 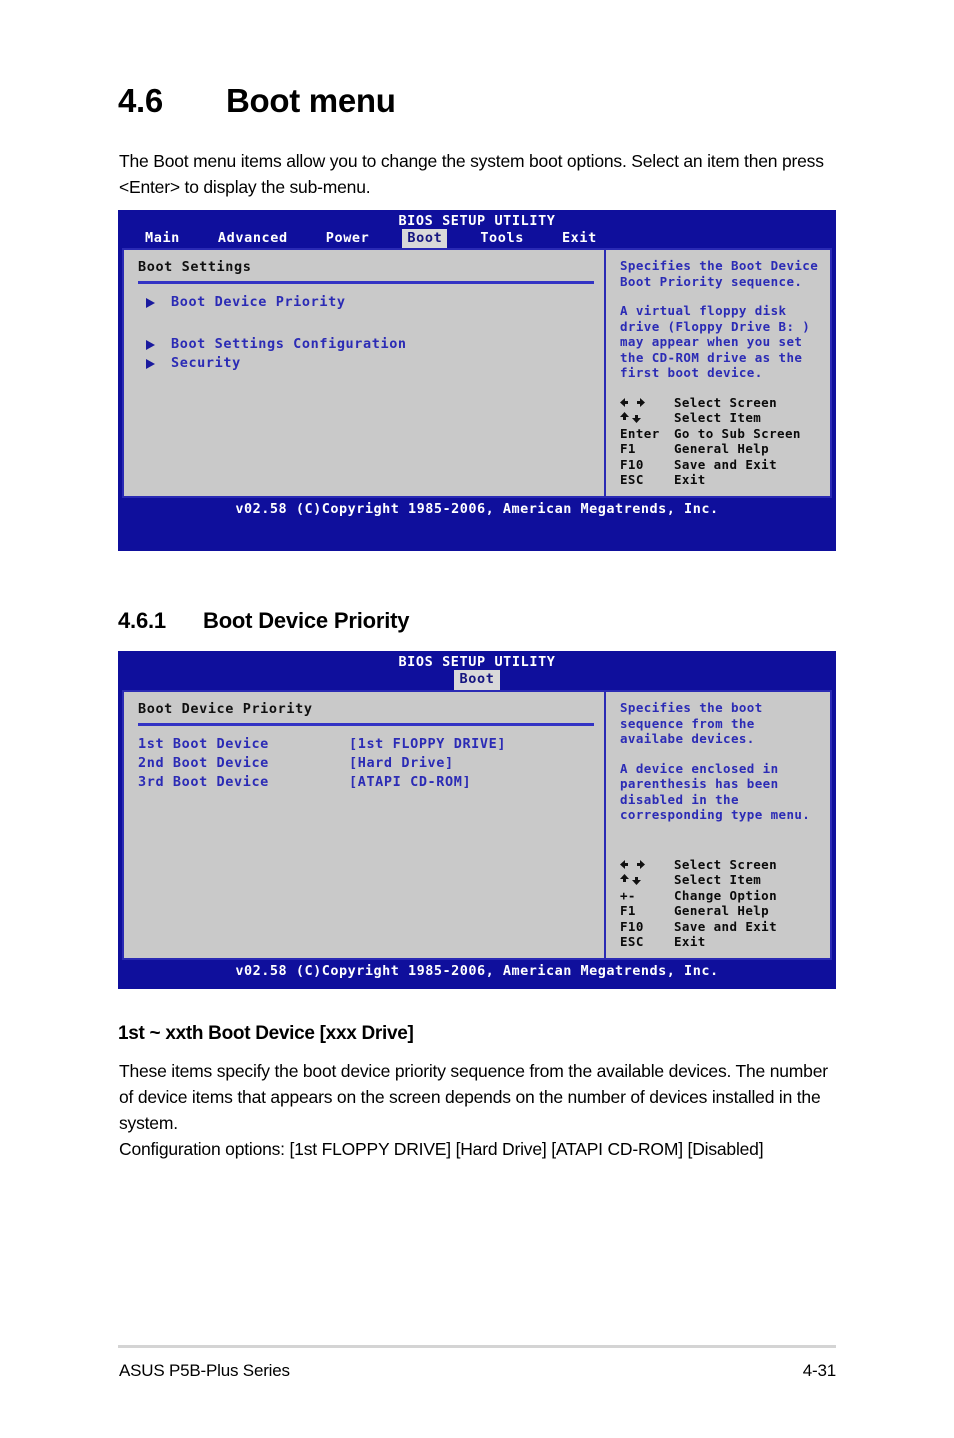 I want to click on subsection-heading: 1st ~ xxth Boot Device [xxx Drive], so click(x=266, y=1033).